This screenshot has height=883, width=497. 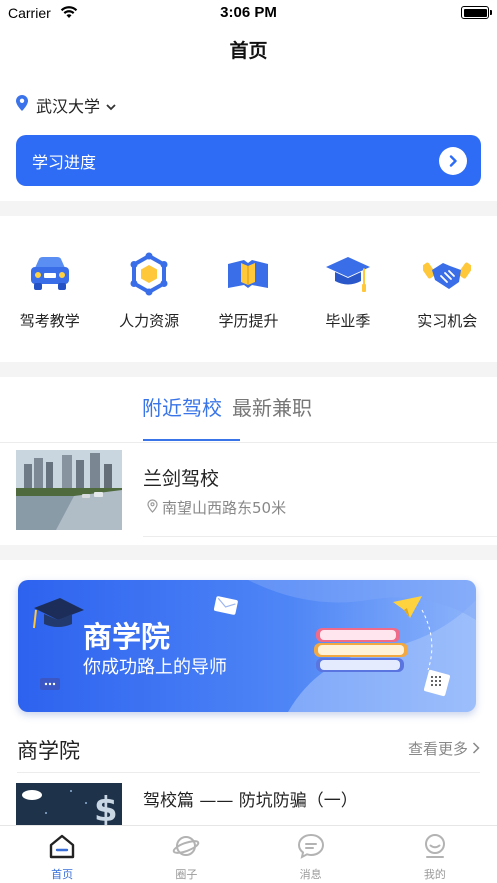 I want to click on category-education: 学历提升, so click(x=248, y=297).